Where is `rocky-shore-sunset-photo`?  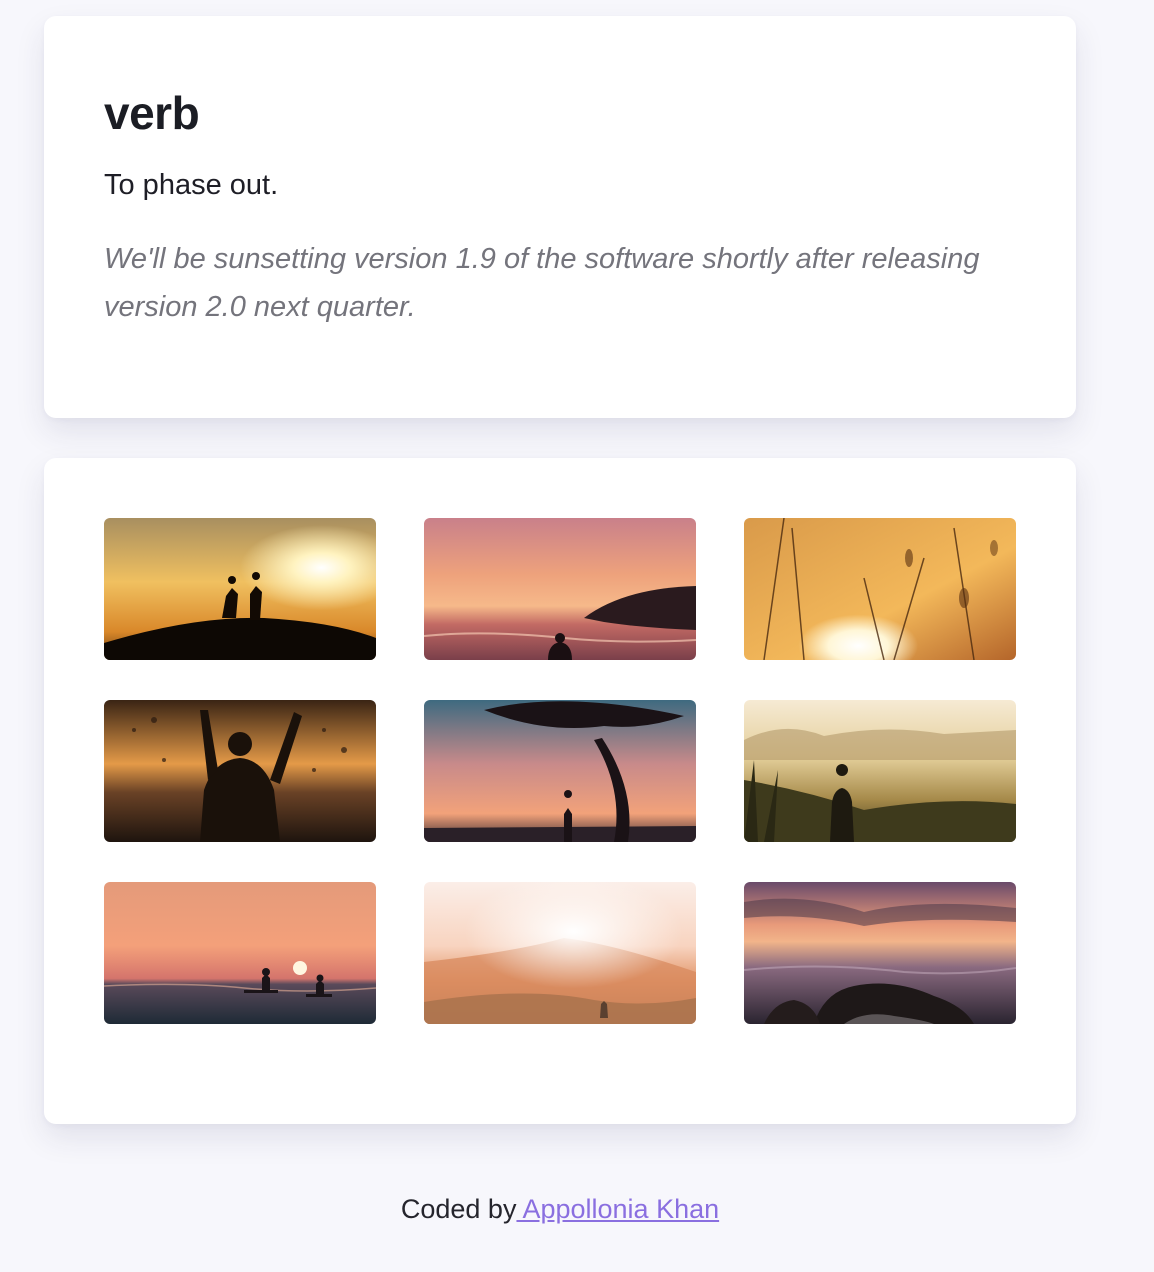
rocky-shore-sunset-photo is located at coordinates (880, 953).